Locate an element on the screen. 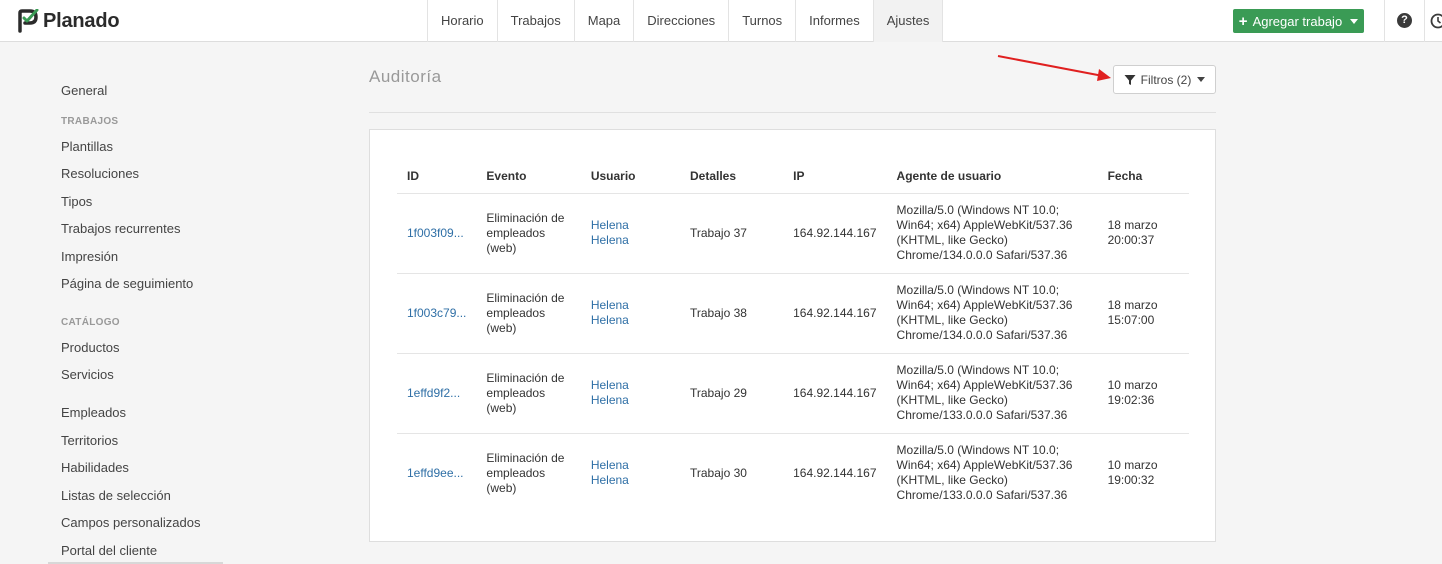 The image size is (1442, 564). details-cell: Trabajo 29 is located at coordinates (732, 393).